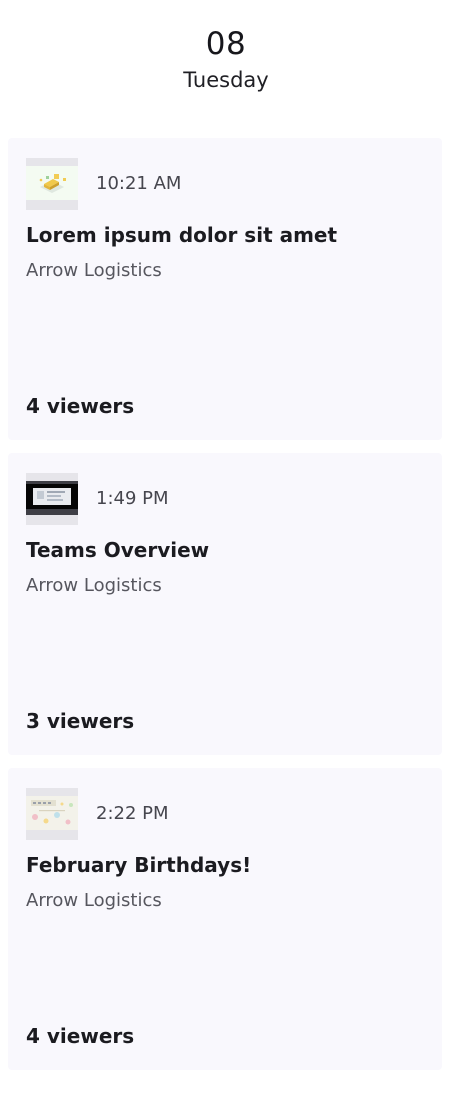  I want to click on event-title: February Birthdays!, so click(139, 865).